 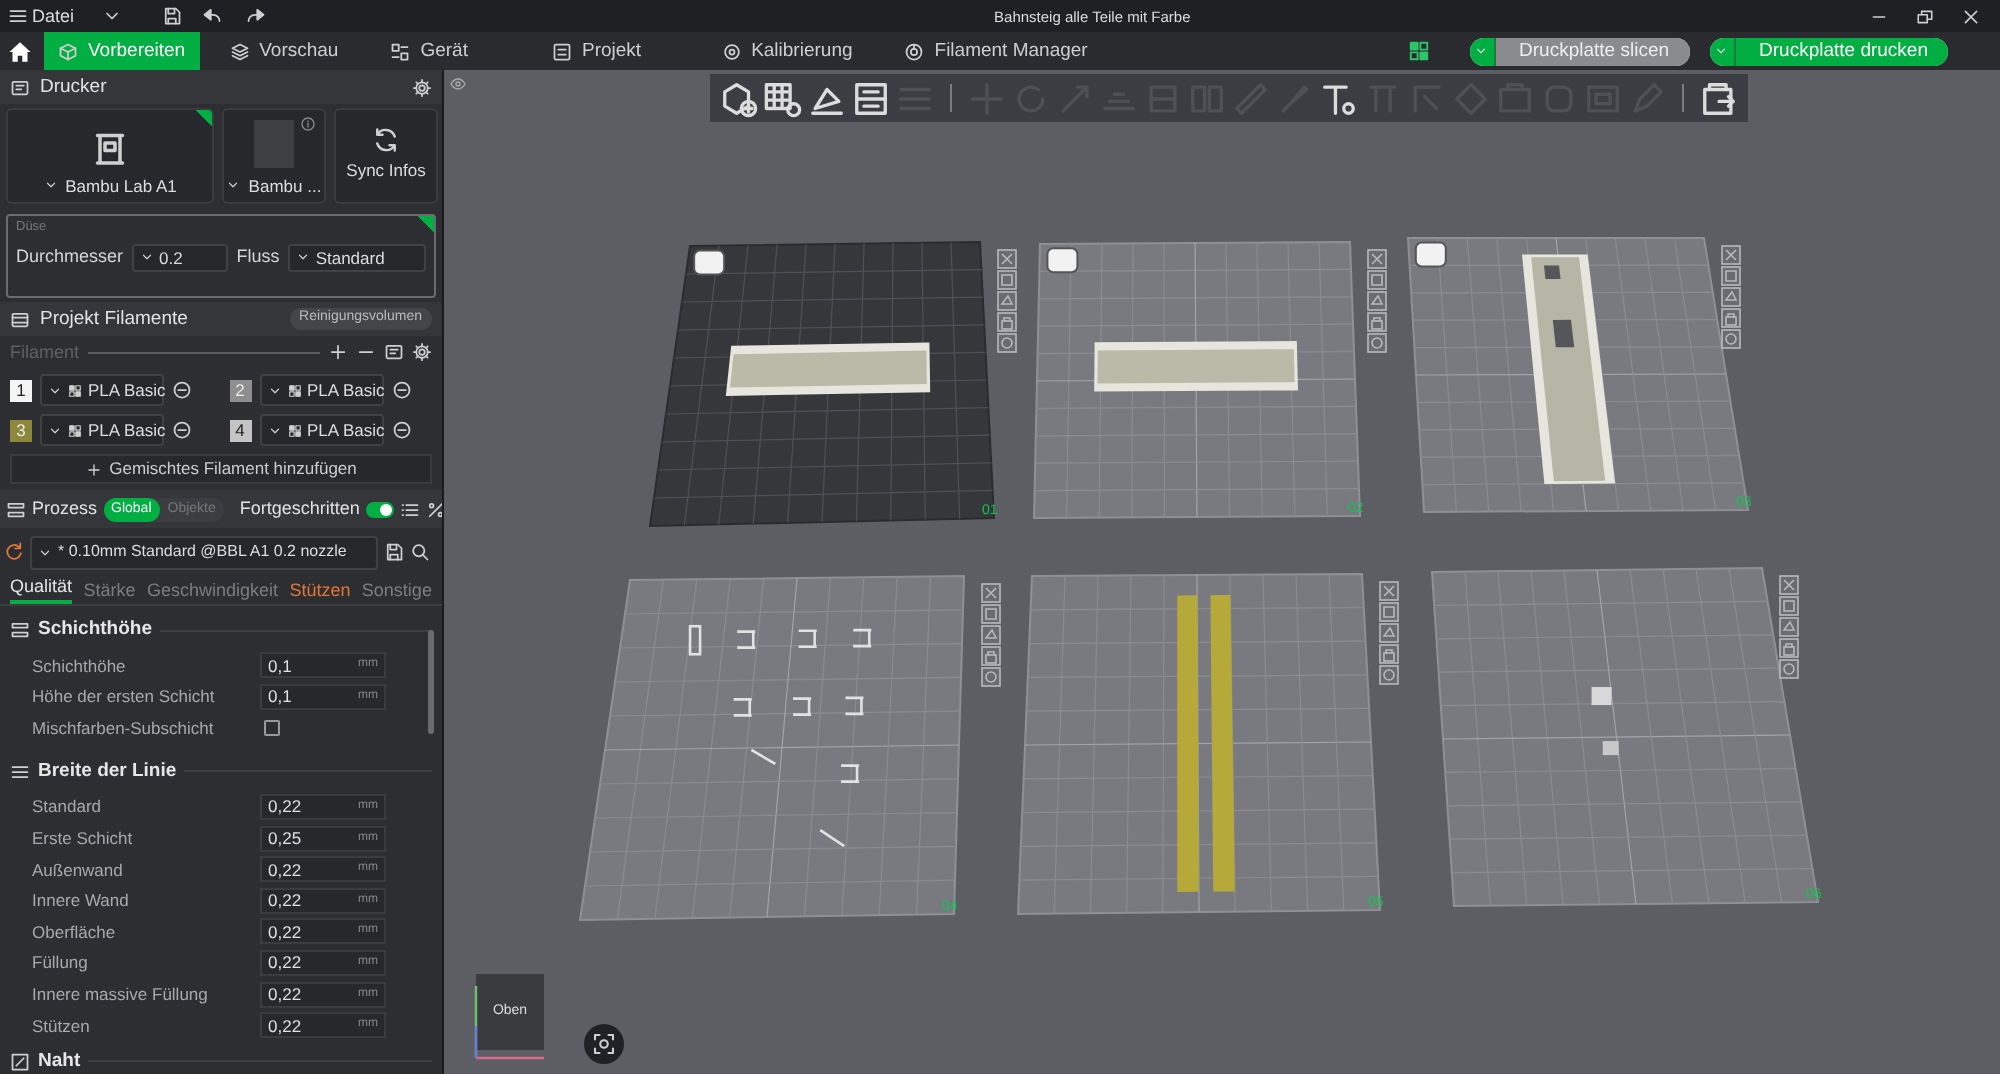 What do you see at coordinates (61, 963) in the screenshot?
I see `setting-label: Füllung` at bounding box center [61, 963].